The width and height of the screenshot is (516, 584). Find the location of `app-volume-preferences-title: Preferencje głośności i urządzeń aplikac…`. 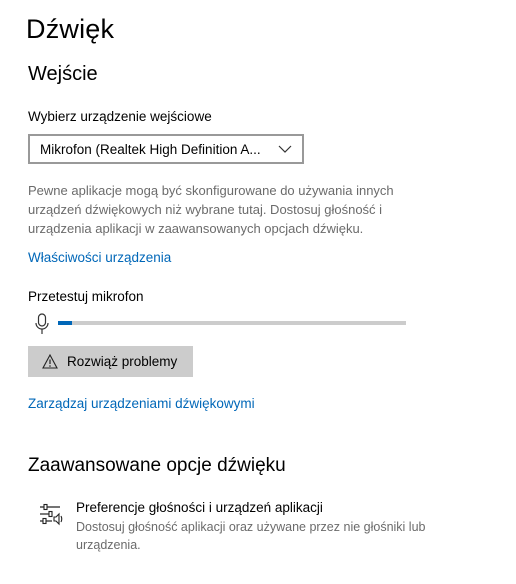

app-volume-preferences-title: Preferencje głośności i urządzeń aplikac… is located at coordinates (199, 507).